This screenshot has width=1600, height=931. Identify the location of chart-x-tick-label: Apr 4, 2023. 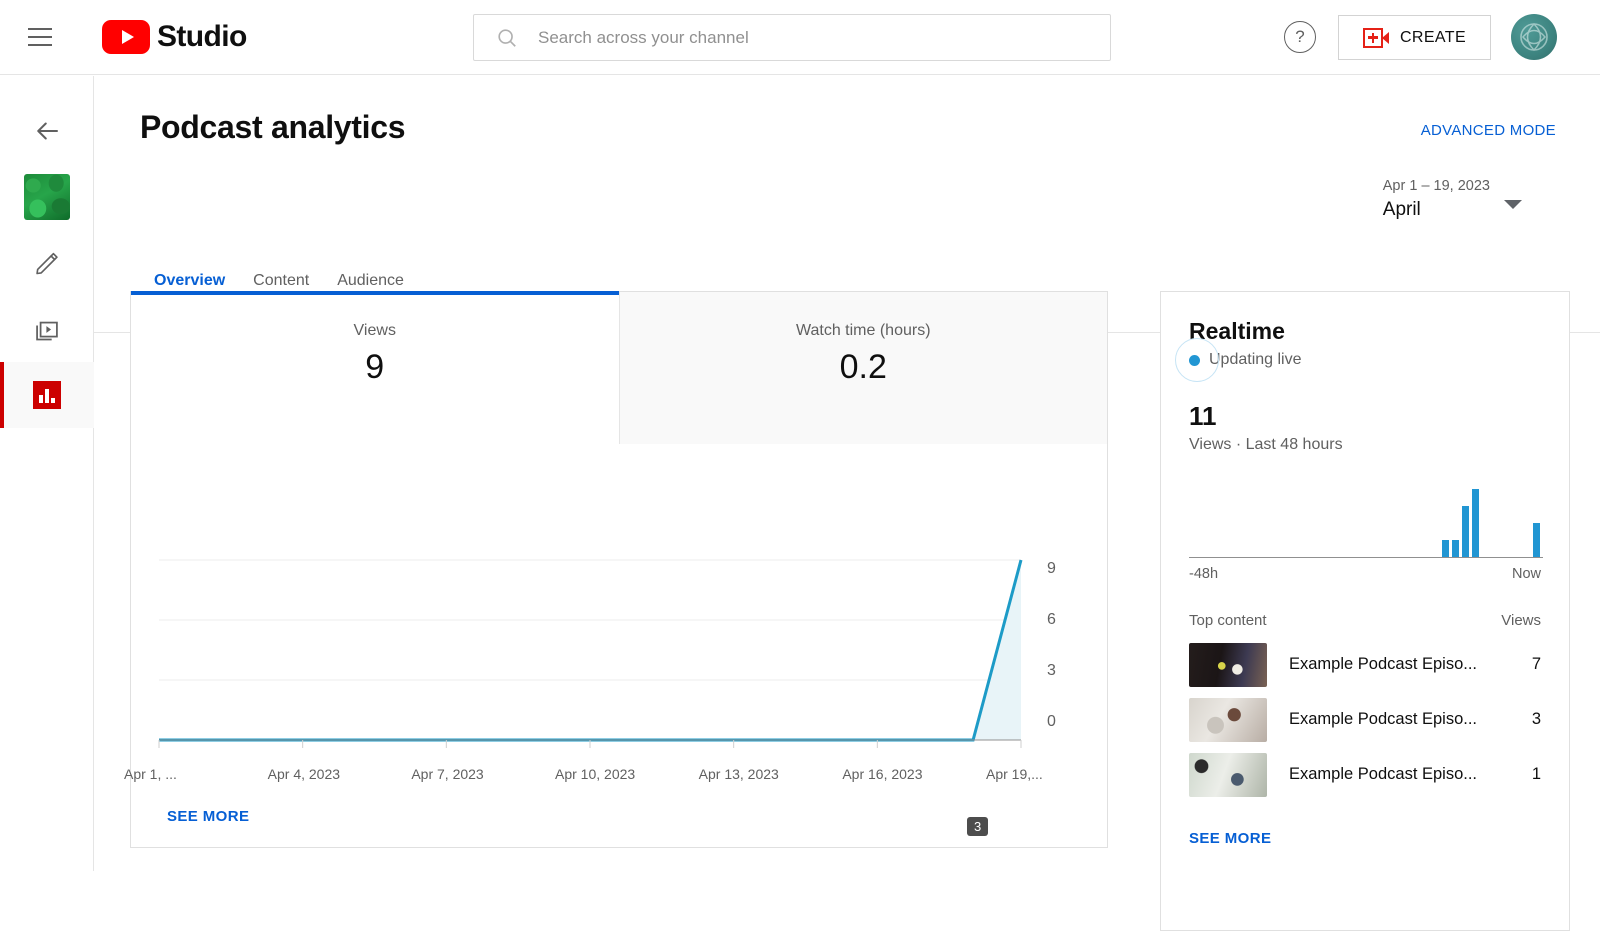
(304, 774).